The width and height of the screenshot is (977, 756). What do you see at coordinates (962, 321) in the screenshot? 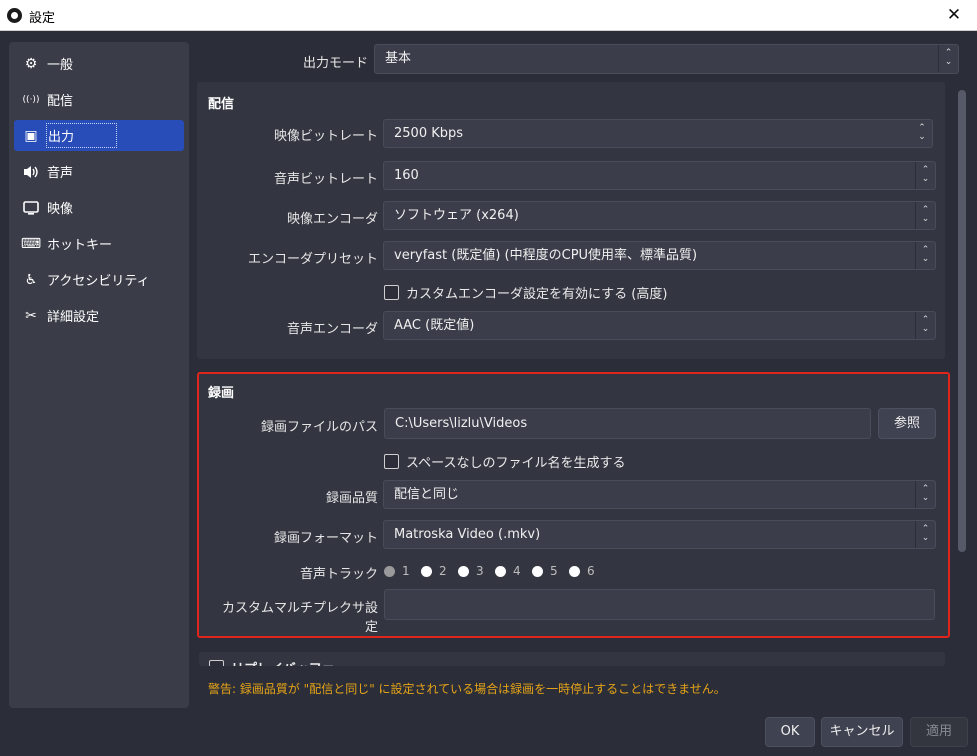
I see `settings-scrollbar` at bounding box center [962, 321].